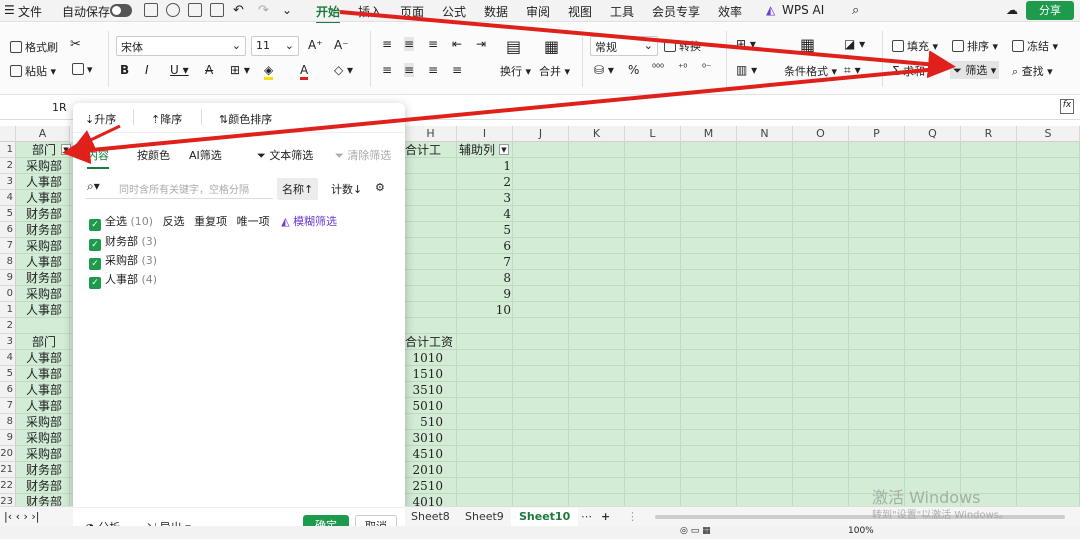 The height and width of the screenshot is (539, 1080). Describe the element at coordinates (8, 294) in the screenshot. I see `row-header: 0` at that location.